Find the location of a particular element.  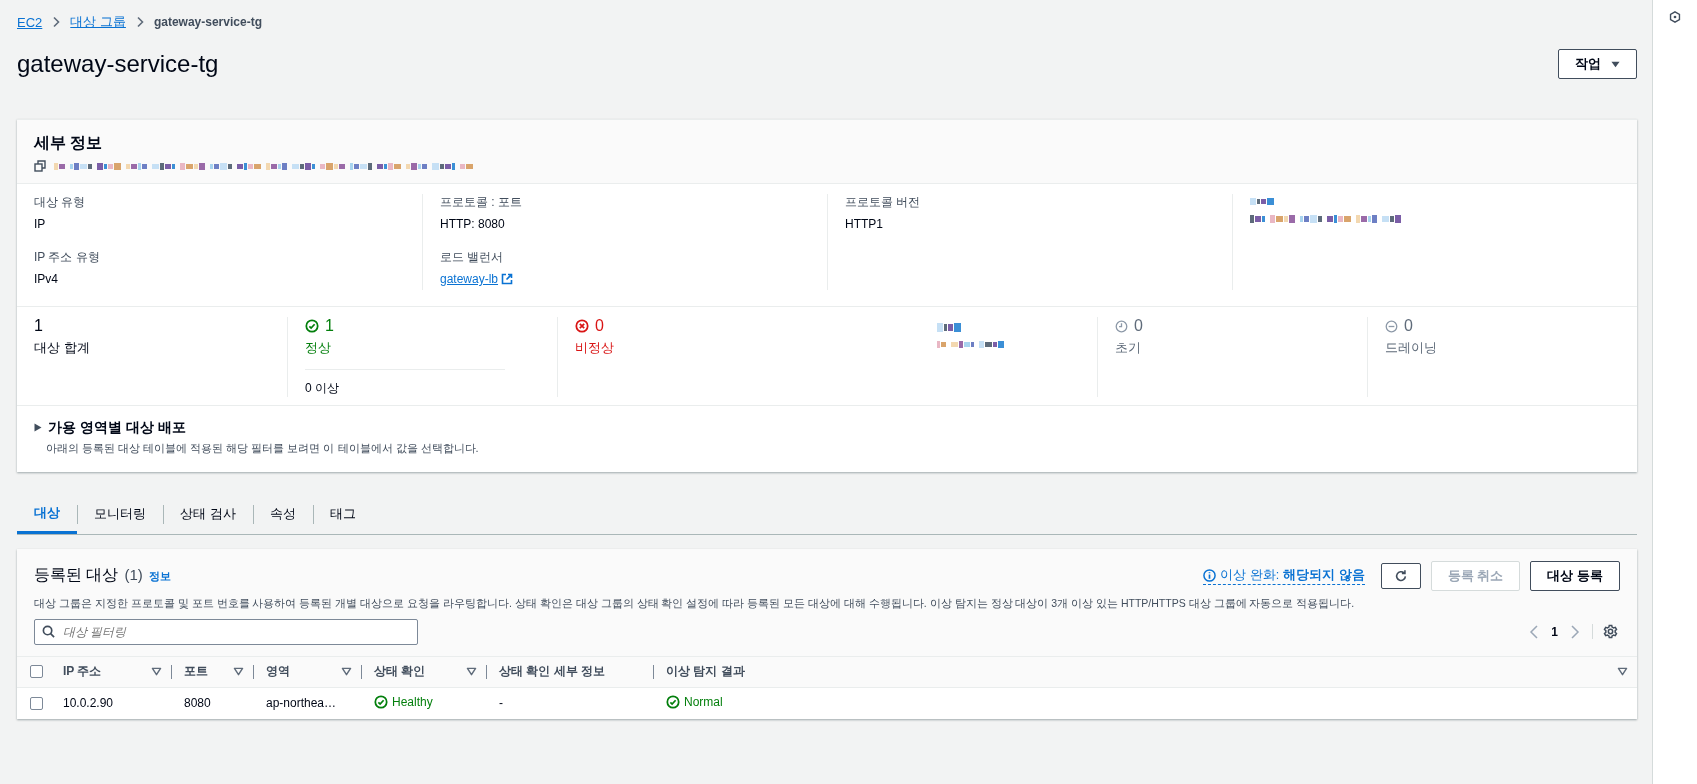

caret-right-icon is located at coordinates (38, 427).